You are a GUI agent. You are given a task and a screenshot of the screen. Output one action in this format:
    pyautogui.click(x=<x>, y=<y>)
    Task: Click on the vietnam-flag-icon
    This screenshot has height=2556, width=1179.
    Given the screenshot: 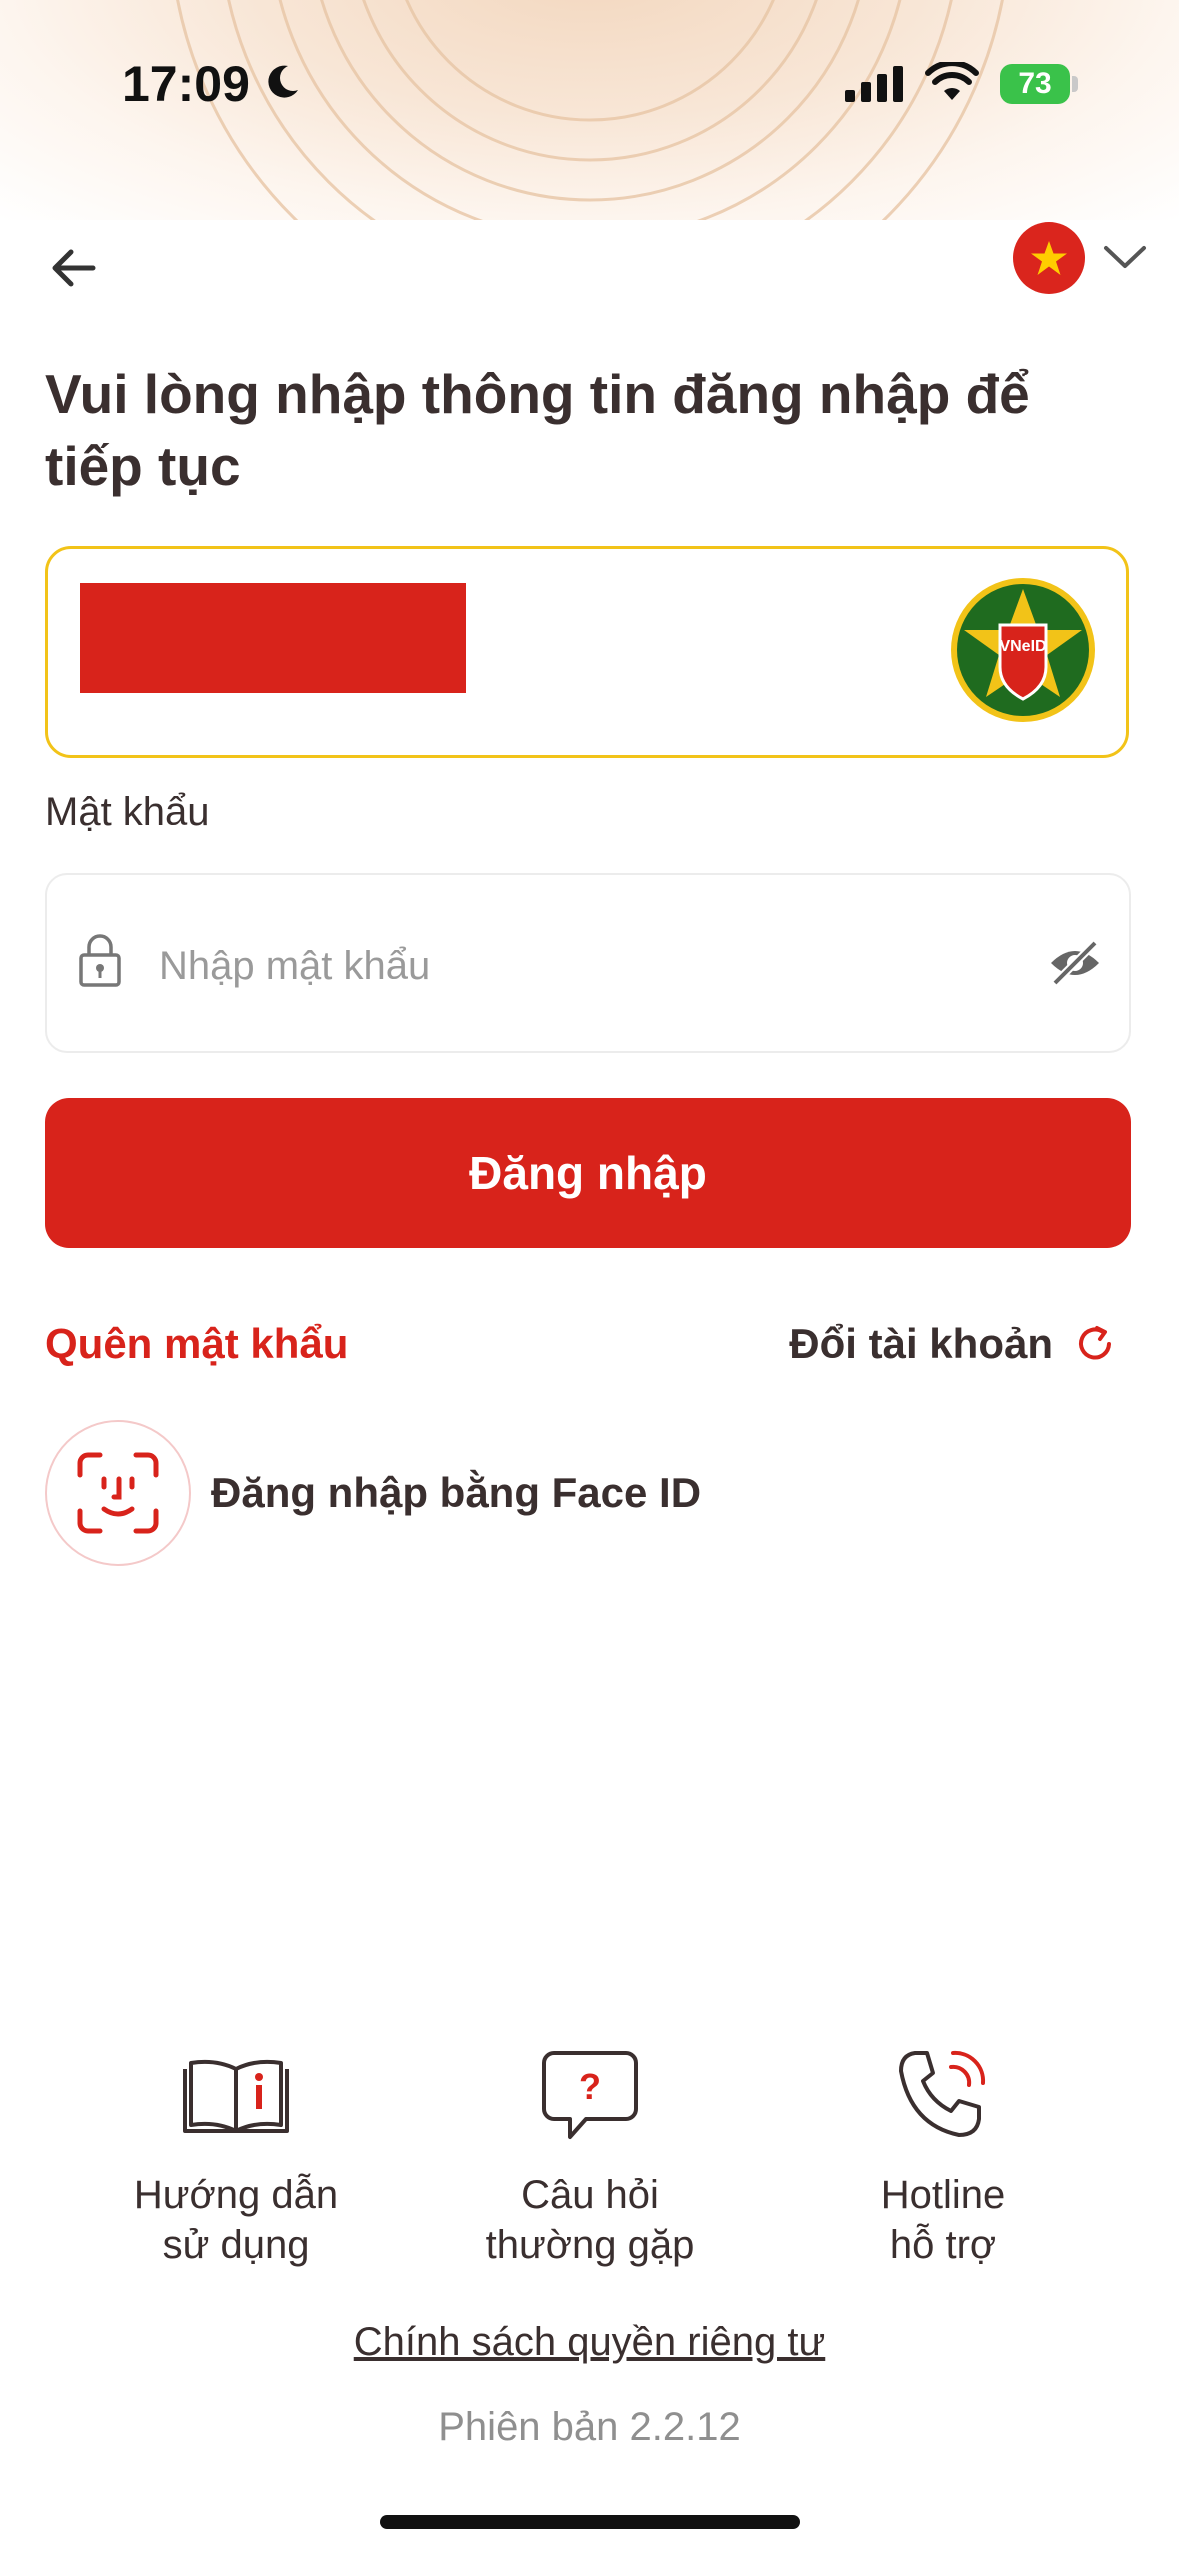 What is the action you would take?
    pyautogui.click(x=1049, y=258)
    